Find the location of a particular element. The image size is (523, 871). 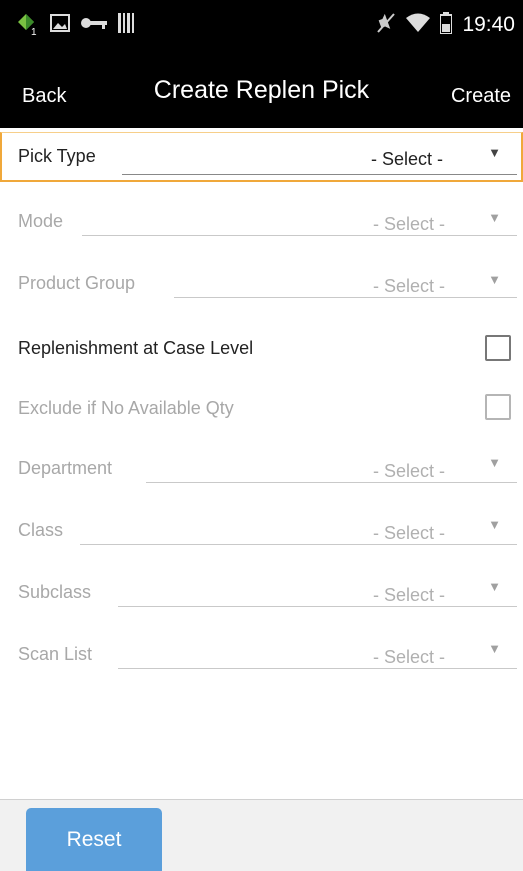

exclude-no-qty-checkbox is located at coordinates (498, 407).